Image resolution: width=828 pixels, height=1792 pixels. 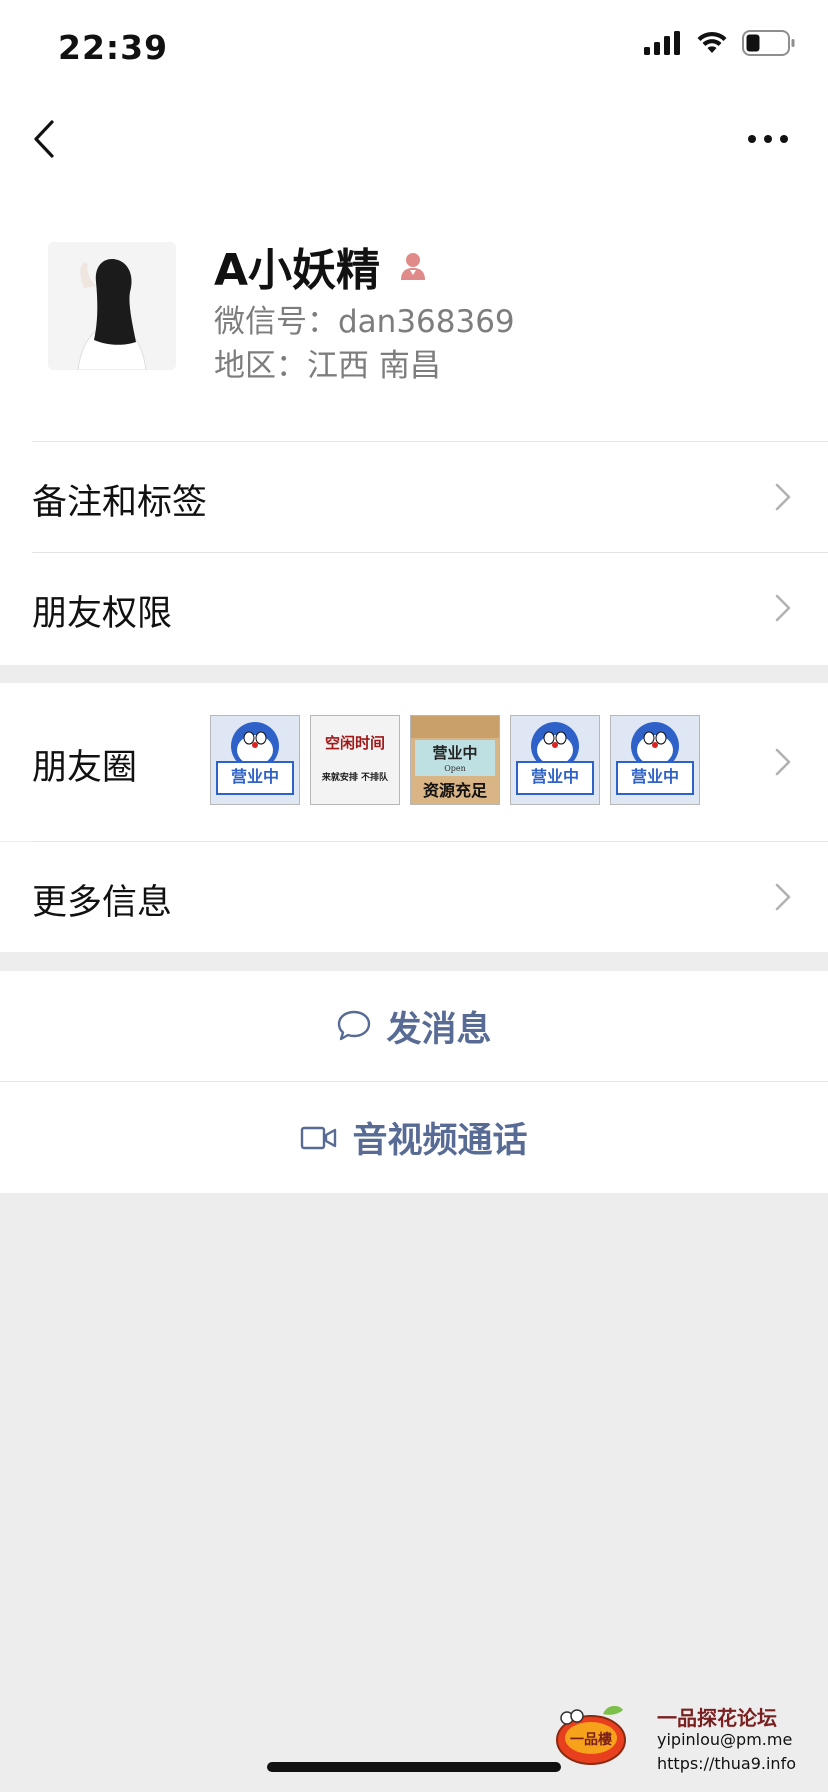 I want to click on chevron-left-icon, so click(x=44, y=139).